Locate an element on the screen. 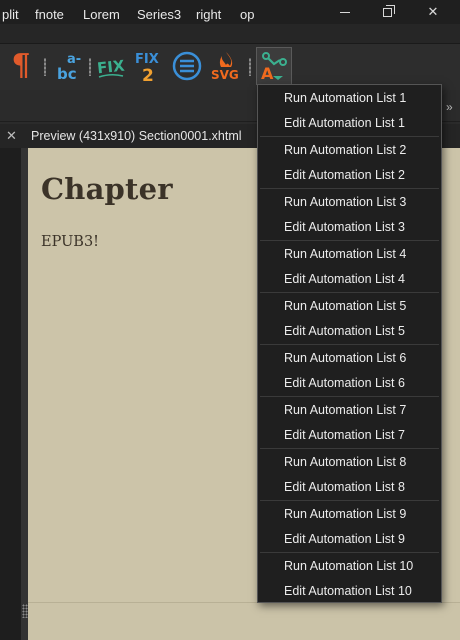 The width and height of the screenshot is (460, 640). menu-item-run-list-2: Run Automation List 2 is located at coordinates (349, 150).